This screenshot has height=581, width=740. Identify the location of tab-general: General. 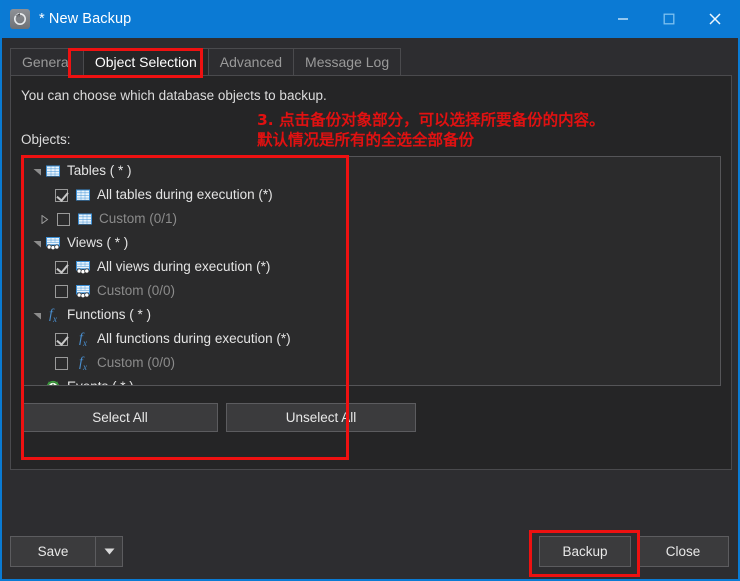
(46, 62).